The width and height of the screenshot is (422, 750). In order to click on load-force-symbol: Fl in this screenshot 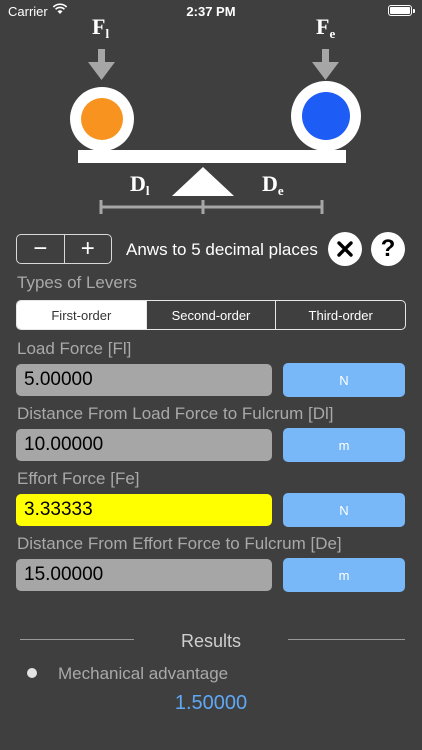, I will do `click(100, 29)`.